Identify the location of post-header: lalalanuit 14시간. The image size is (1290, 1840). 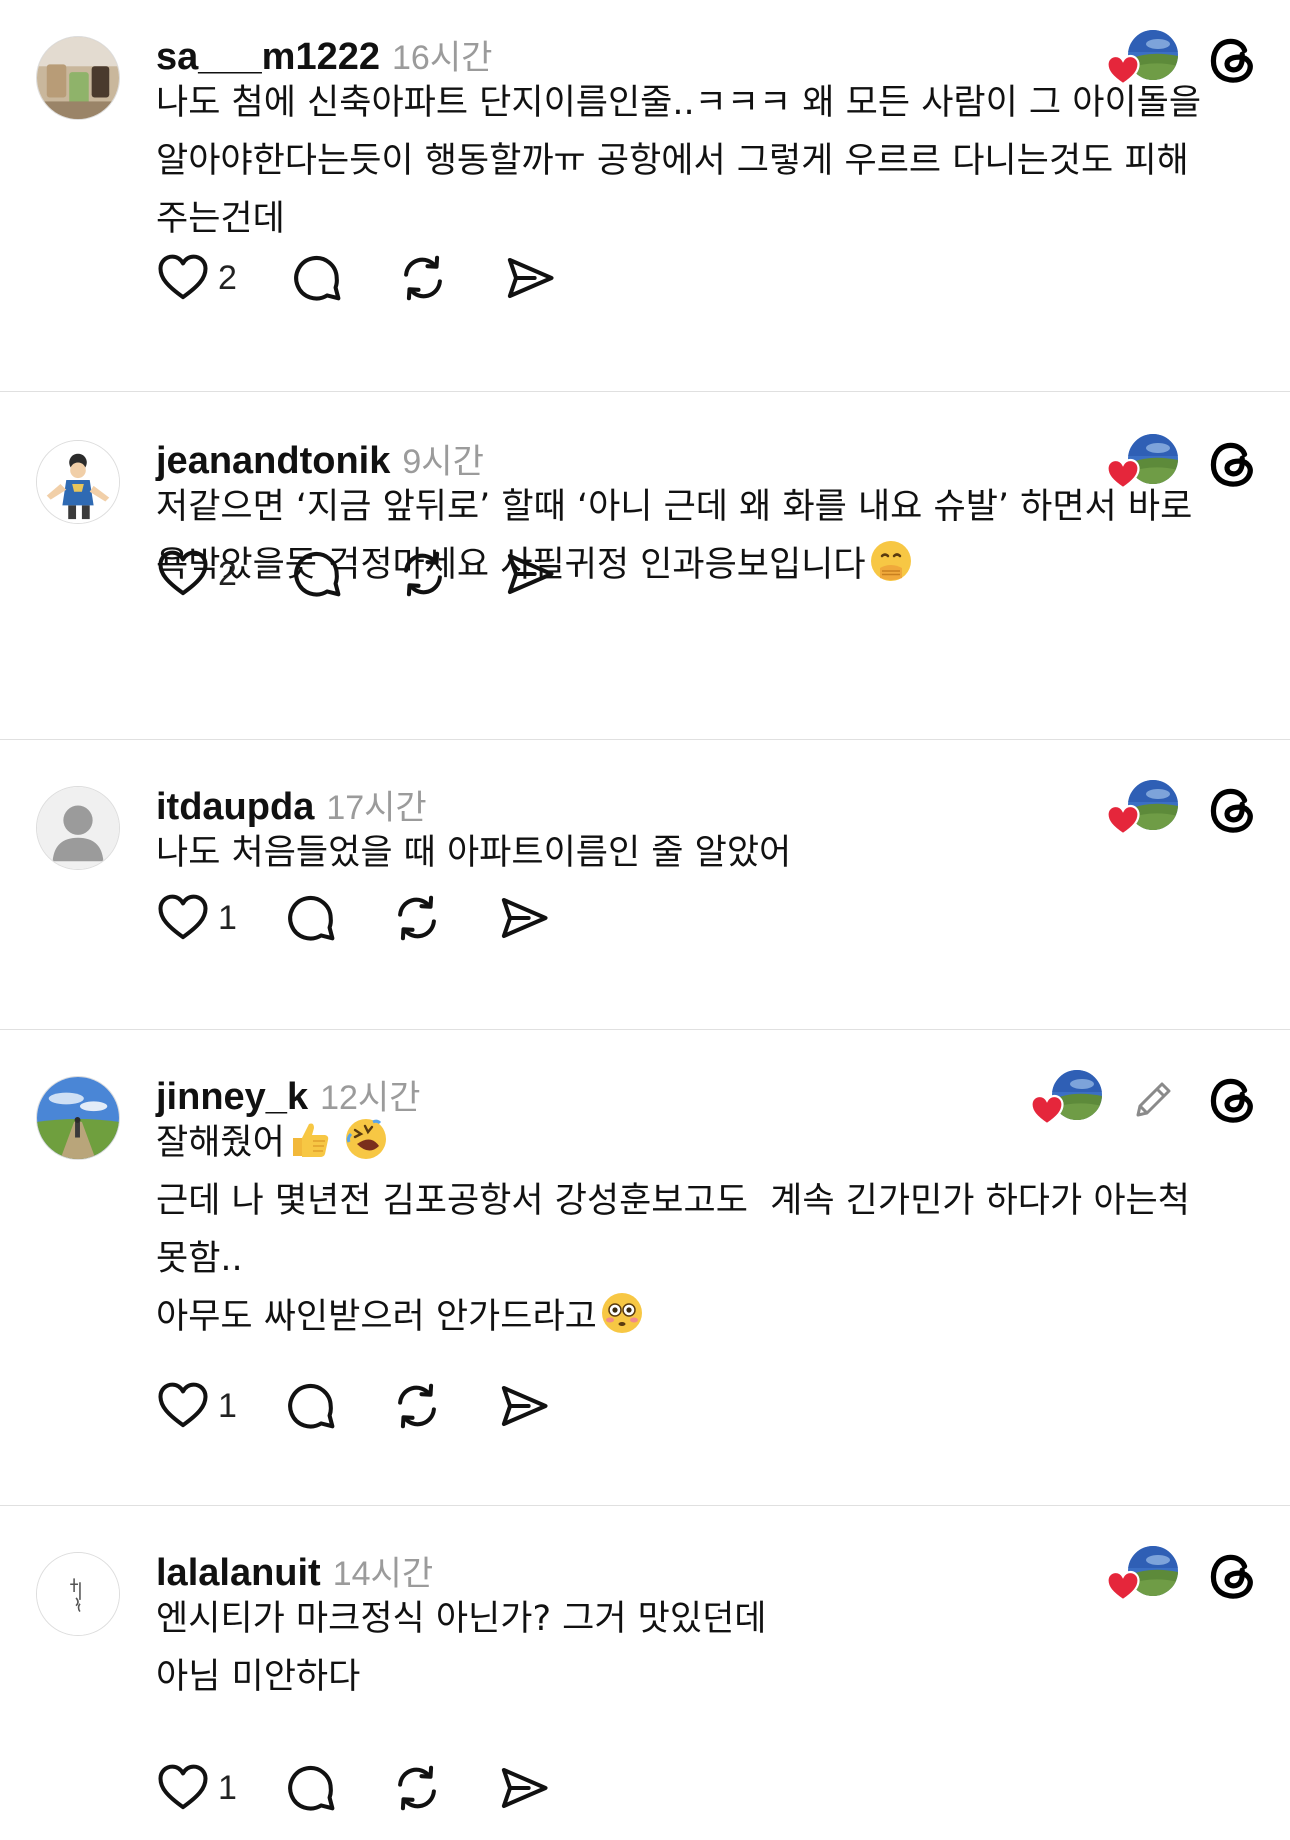
(294, 1571).